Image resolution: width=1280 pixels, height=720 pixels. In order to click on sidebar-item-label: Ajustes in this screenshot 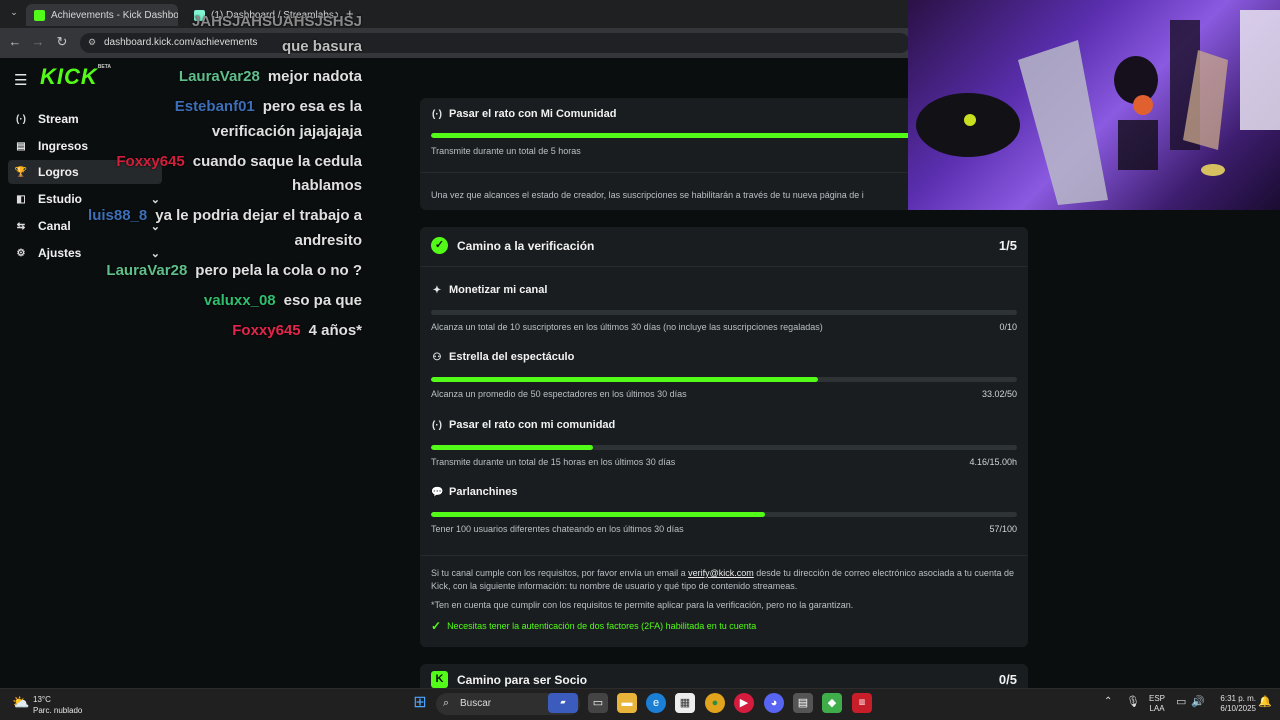, I will do `click(60, 253)`.